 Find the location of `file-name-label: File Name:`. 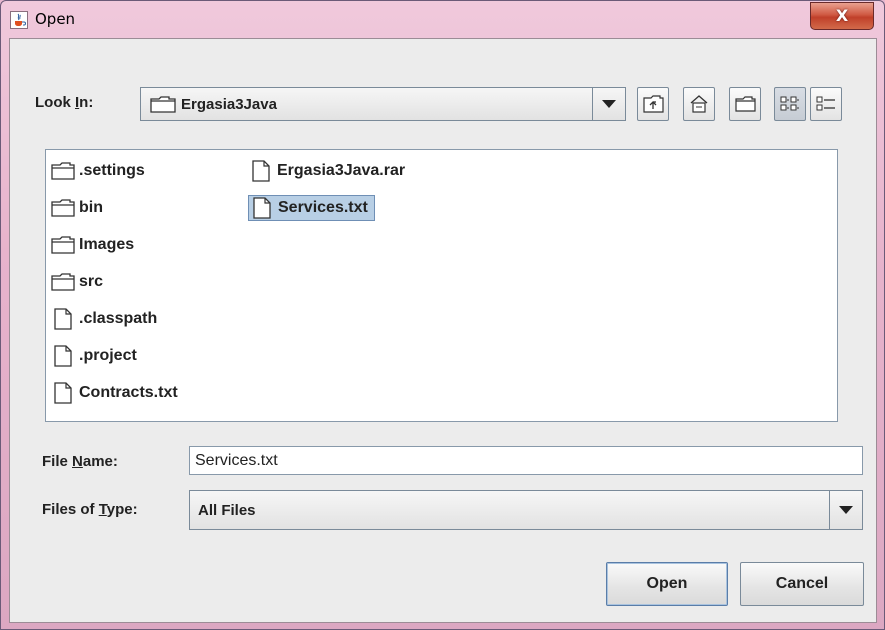

file-name-label: File Name: is located at coordinates (80, 461).